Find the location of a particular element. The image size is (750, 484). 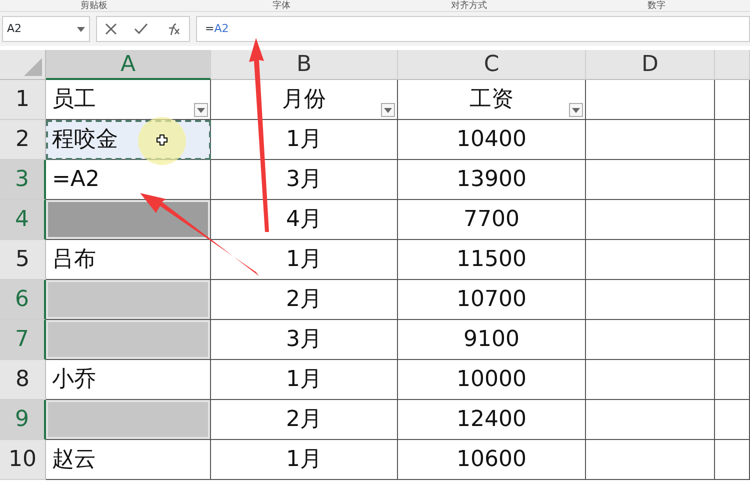

formula-input: =A2 is located at coordinates (473, 29).